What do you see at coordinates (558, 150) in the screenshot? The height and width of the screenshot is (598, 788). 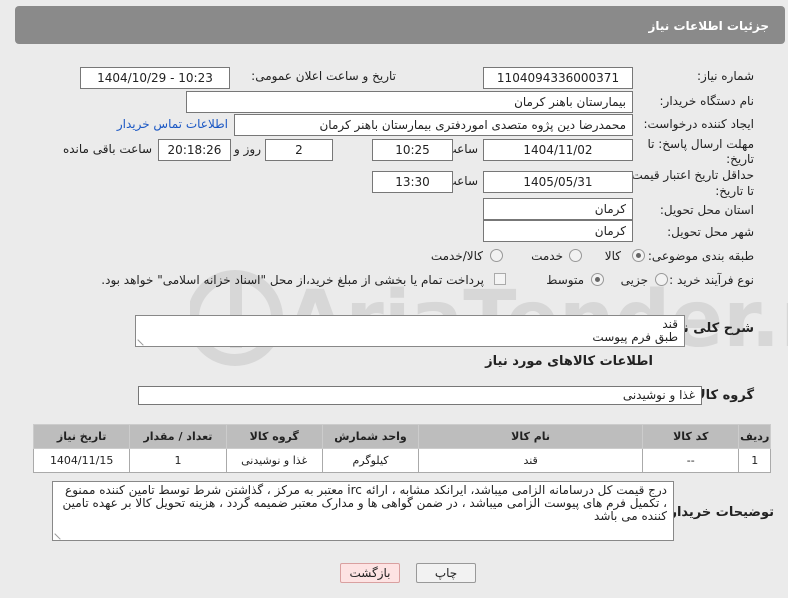 I see `reply-deadline-date: 1404/11/02` at bounding box center [558, 150].